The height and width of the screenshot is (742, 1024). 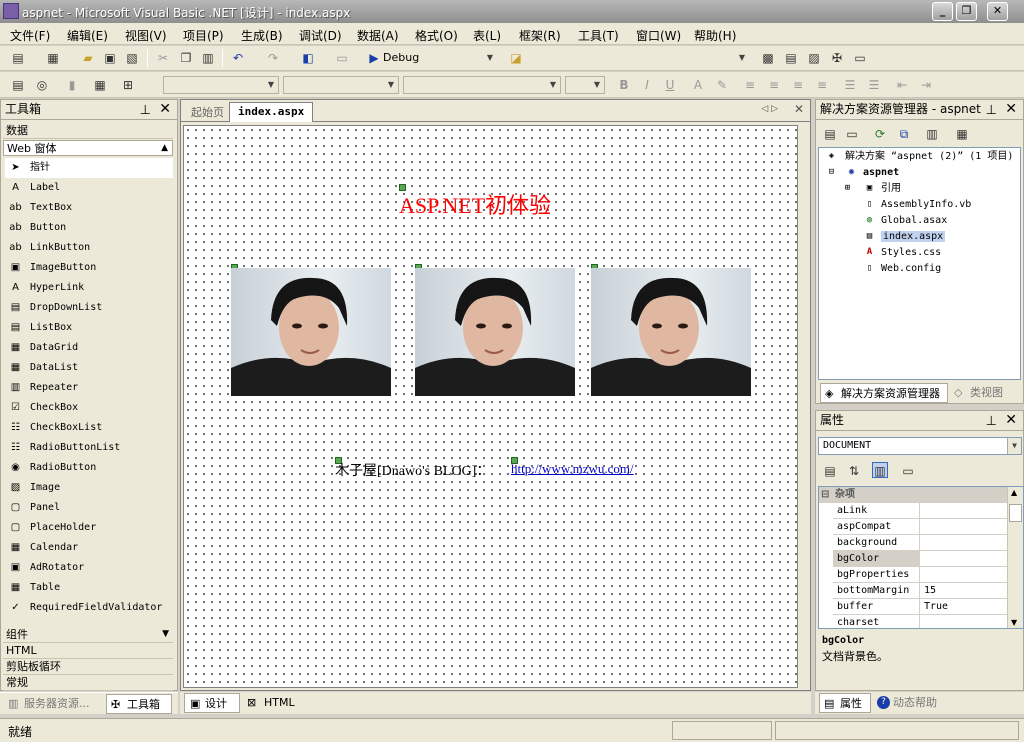 What do you see at coordinates (928, 559) in the screenshot?
I see `property-row-bgcolor: bgColor` at bounding box center [928, 559].